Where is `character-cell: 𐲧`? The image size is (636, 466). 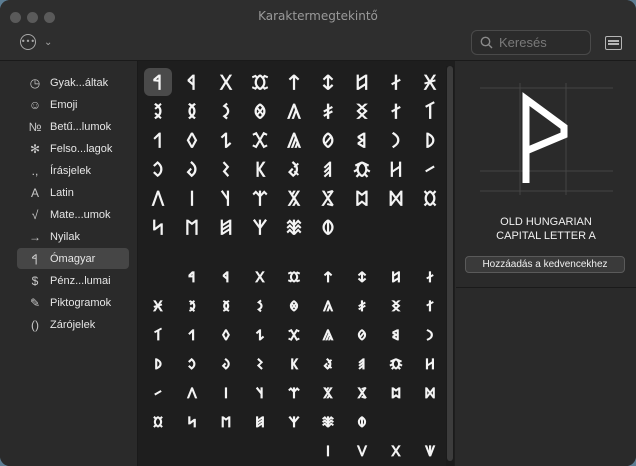
character-cell: 𐲧 is located at coordinates (260, 198).